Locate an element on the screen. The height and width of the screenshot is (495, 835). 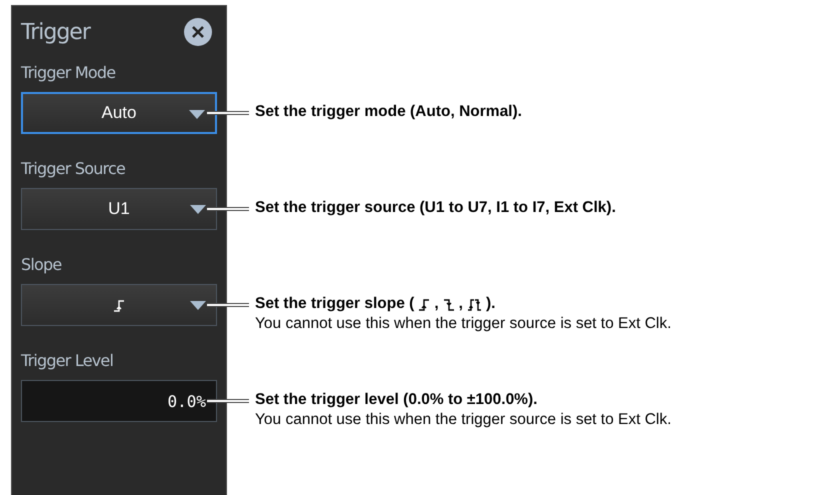
falling-edge-icon is located at coordinates (448, 304).